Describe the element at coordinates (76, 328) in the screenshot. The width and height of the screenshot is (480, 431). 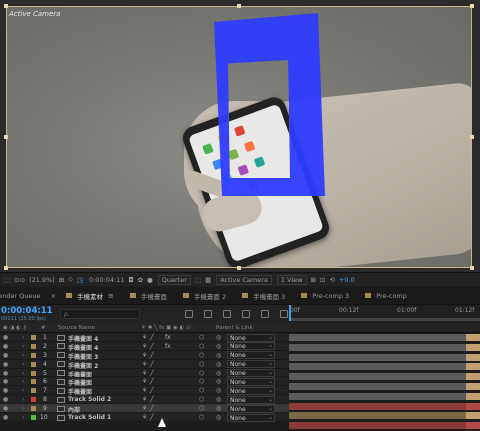
I see `column-source-name: Source Name` at that location.